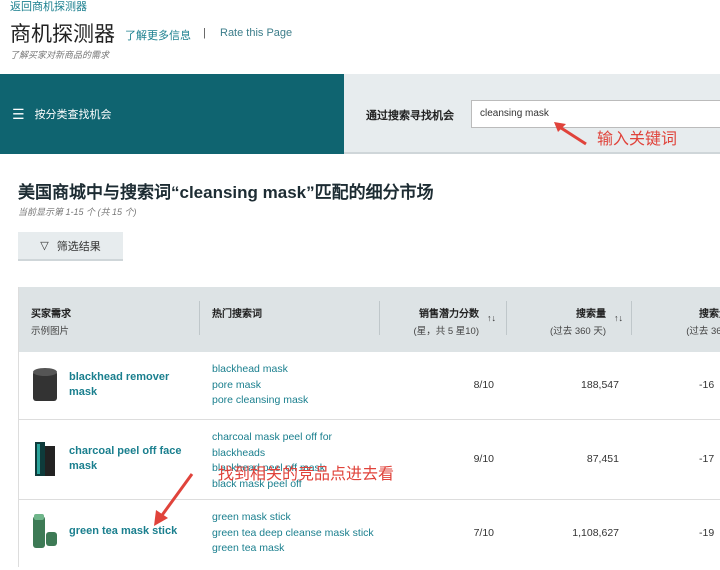 This screenshot has height=570, width=720. Describe the element at coordinates (483, 533) in the screenshot. I see `sales-score: 7/10` at that location.